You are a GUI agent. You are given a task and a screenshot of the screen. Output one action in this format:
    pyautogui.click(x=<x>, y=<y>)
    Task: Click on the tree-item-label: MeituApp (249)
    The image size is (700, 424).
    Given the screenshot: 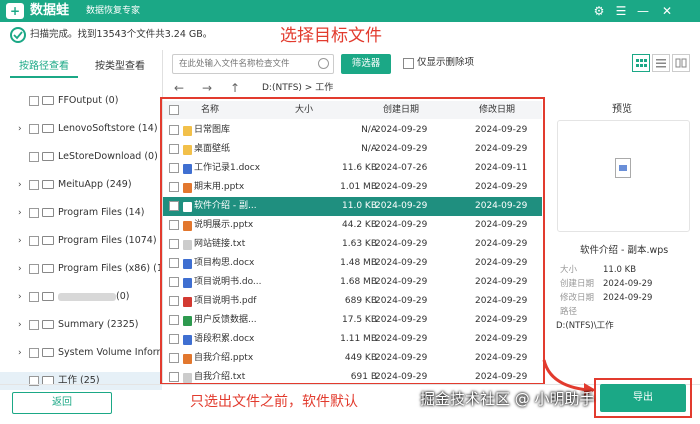 What is the action you would take?
    pyautogui.click(x=95, y=184)
    